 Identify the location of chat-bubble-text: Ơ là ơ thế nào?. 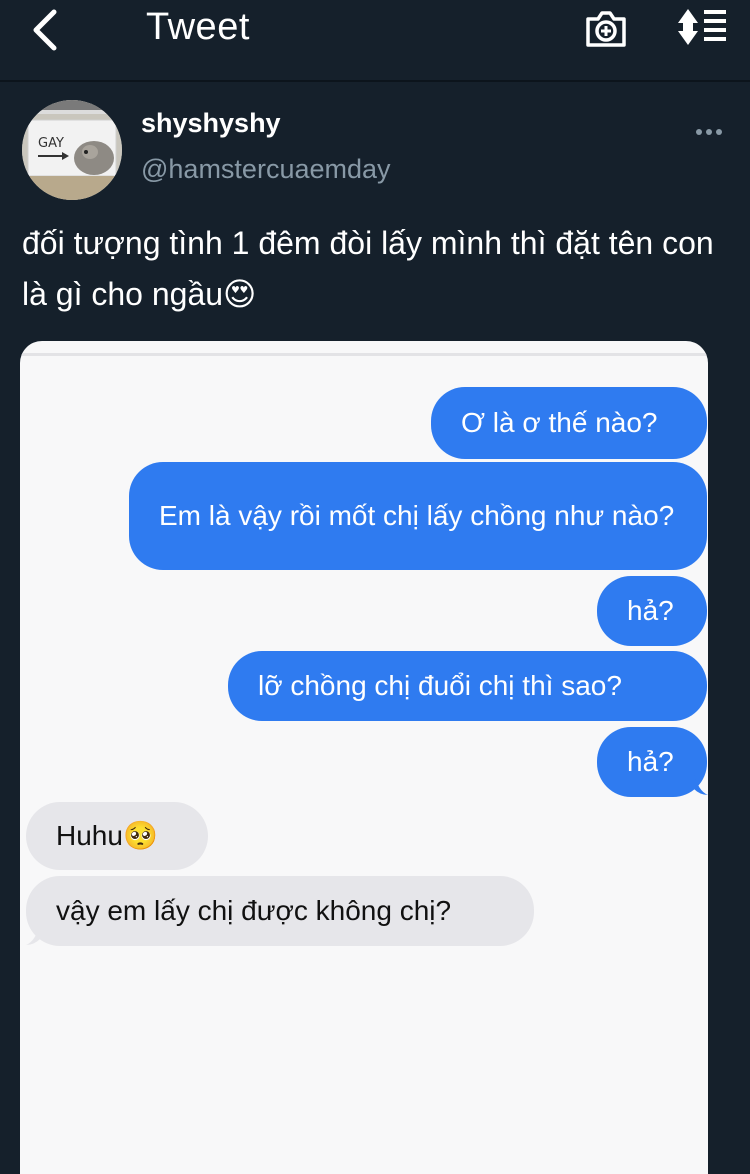
(559, 422).